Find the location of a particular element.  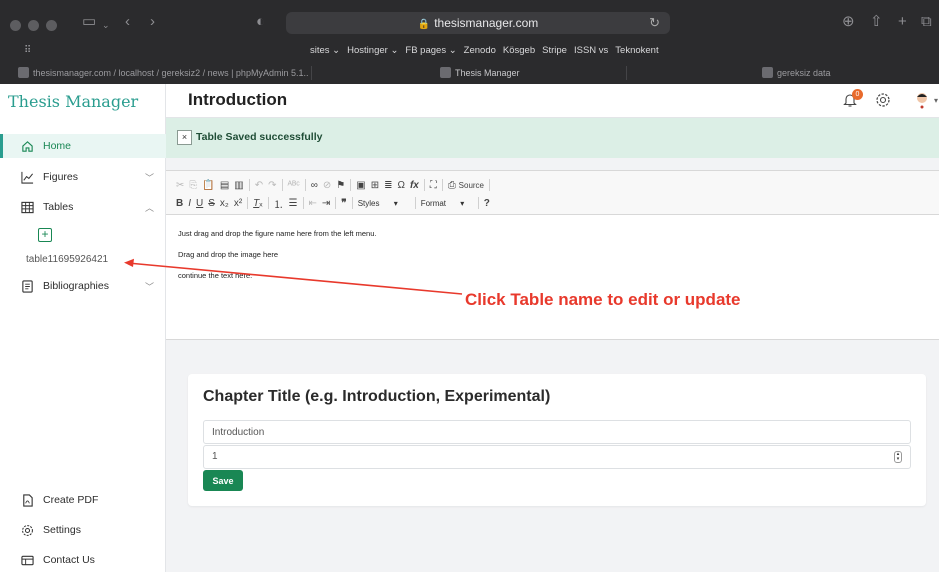

phpmyadmin-favicon-icon is located at coordinates (23, 72).